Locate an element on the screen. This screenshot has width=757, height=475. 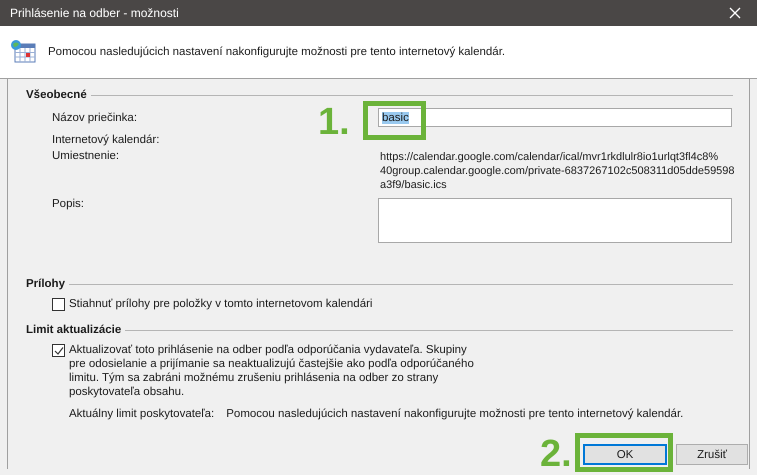
checkbox-label: Aktualizovať toto prihlásenie na odber podľa odporúčania vydavateľa. Skupiny pre odosielanie a prijímanie sa neaktualizujú častejšie ako podľa odporúčaného limitu. Tým sa zabráni možnému zrušeniu prihlásenia na odber zo strany poskytovateľa obsahu. is located at coordinates (271, 371).